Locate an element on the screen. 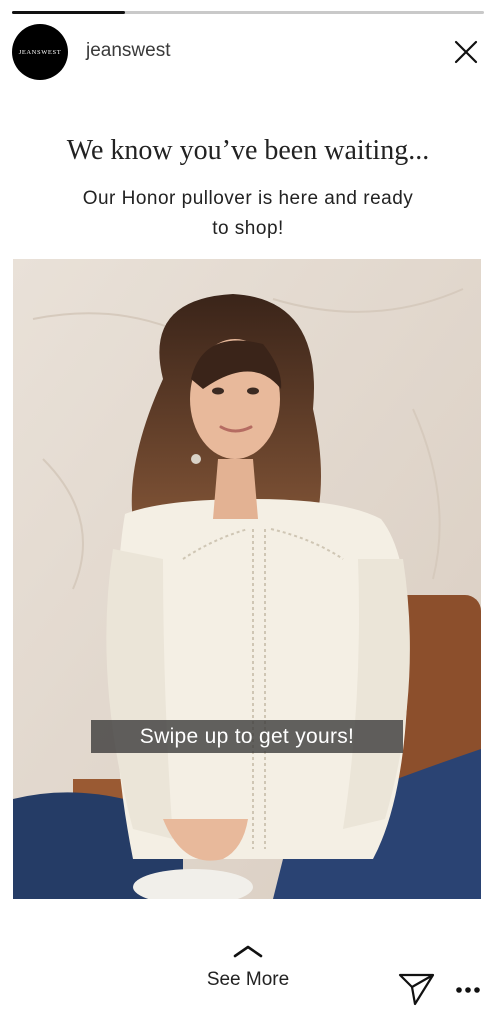 The width and height of the screenshot is (496, 1024). avatar: JEANSWEST is located at coordinates (40, 52).